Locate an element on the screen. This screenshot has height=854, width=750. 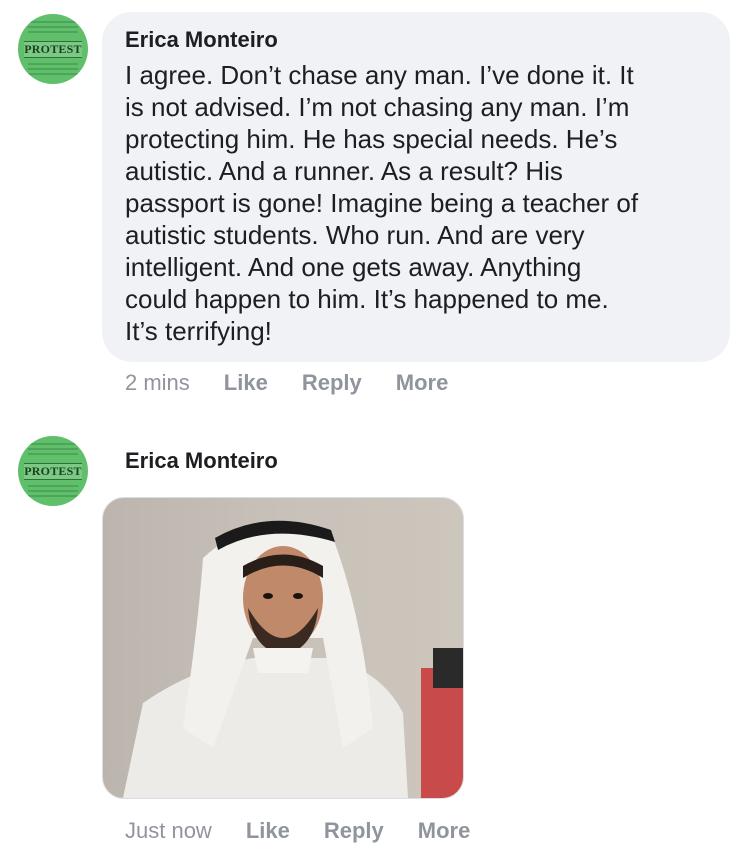
comment-meta: Just now Like Reply More is located at coordinates (297, 831).